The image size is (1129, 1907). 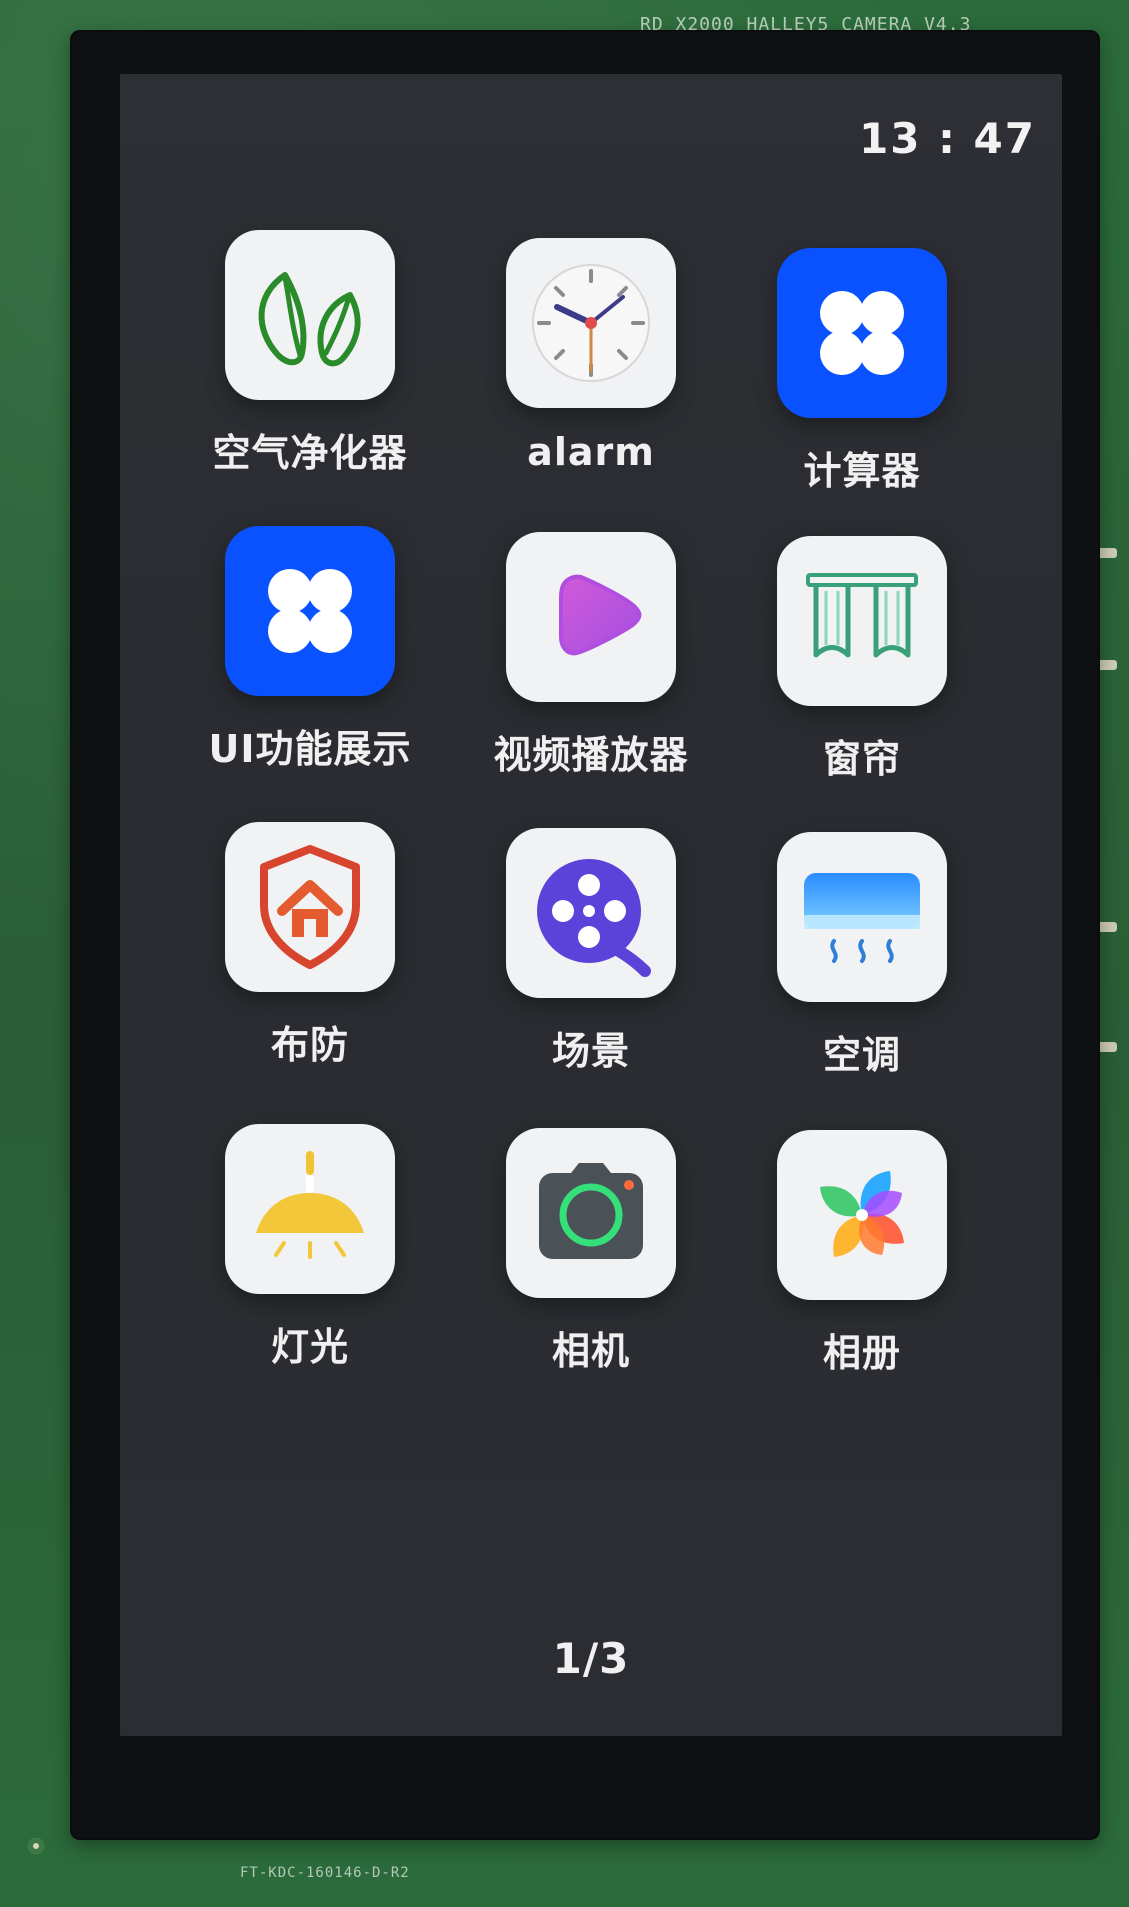 What do you see at coordinates (600, 615) in the screenshot?
I see `play-icon` at bounding box center [600, 615].